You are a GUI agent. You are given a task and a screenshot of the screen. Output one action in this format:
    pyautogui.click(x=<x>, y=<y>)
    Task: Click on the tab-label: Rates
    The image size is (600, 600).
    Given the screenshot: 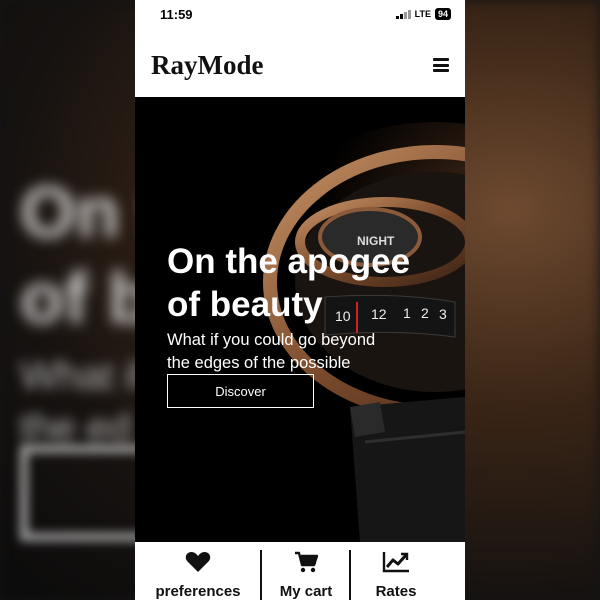 What is the action you would take?
    pyautogui.click(x=396, y=591)
    